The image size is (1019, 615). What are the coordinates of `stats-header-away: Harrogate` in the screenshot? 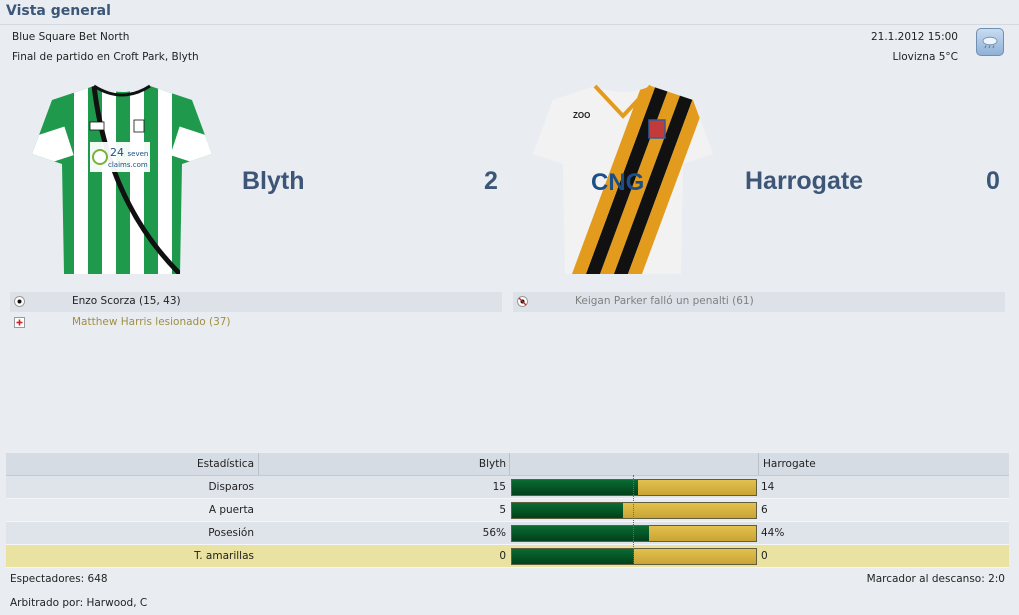 It's located at (789, 464).